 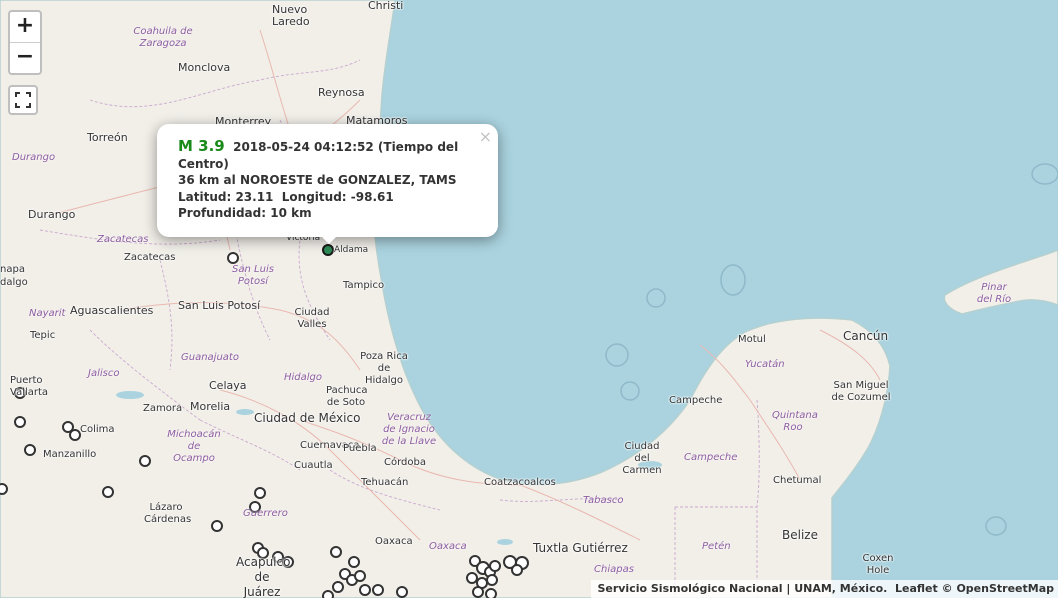 I want to click on magnitude-value: M 3.9, so click(x=201, y=146).